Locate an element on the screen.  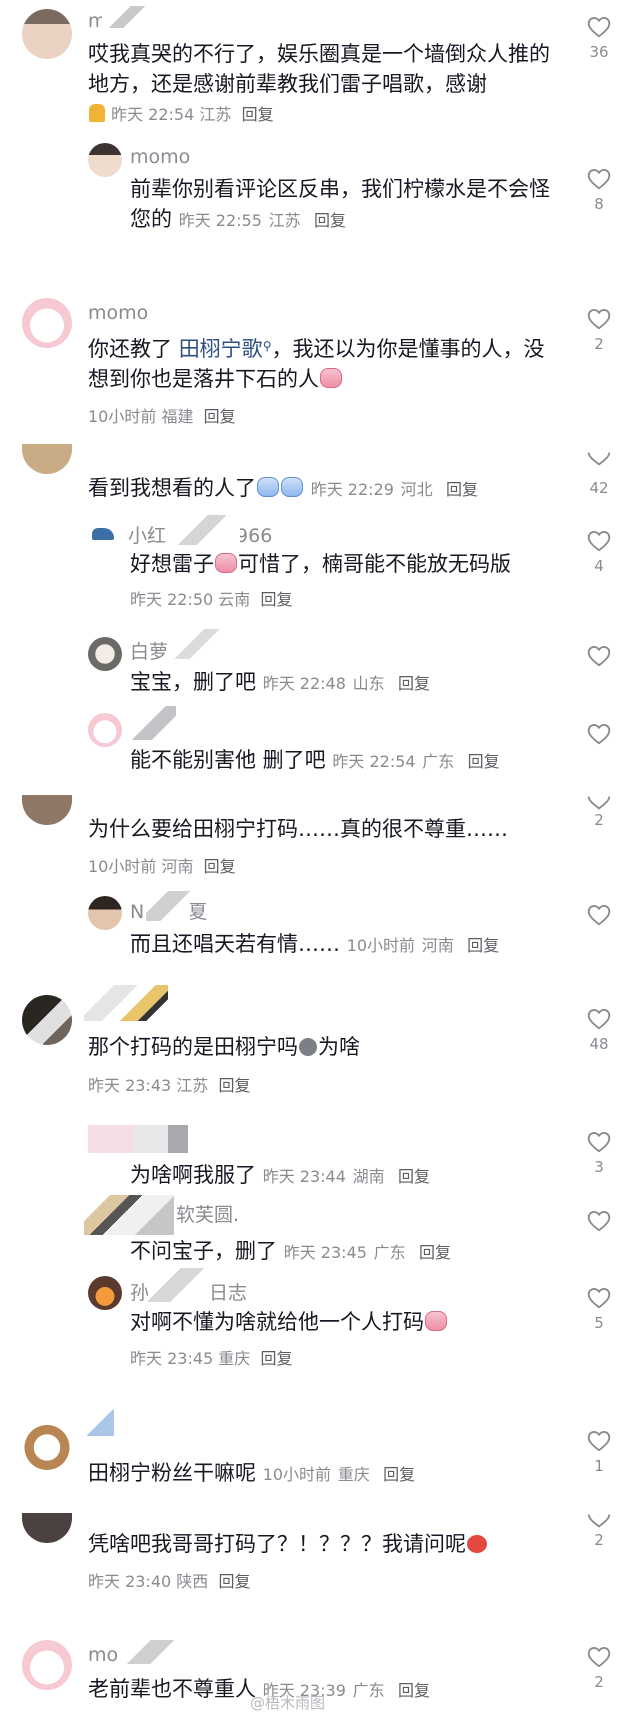
pray-emoji-icon is located at coordinates (97, 113).